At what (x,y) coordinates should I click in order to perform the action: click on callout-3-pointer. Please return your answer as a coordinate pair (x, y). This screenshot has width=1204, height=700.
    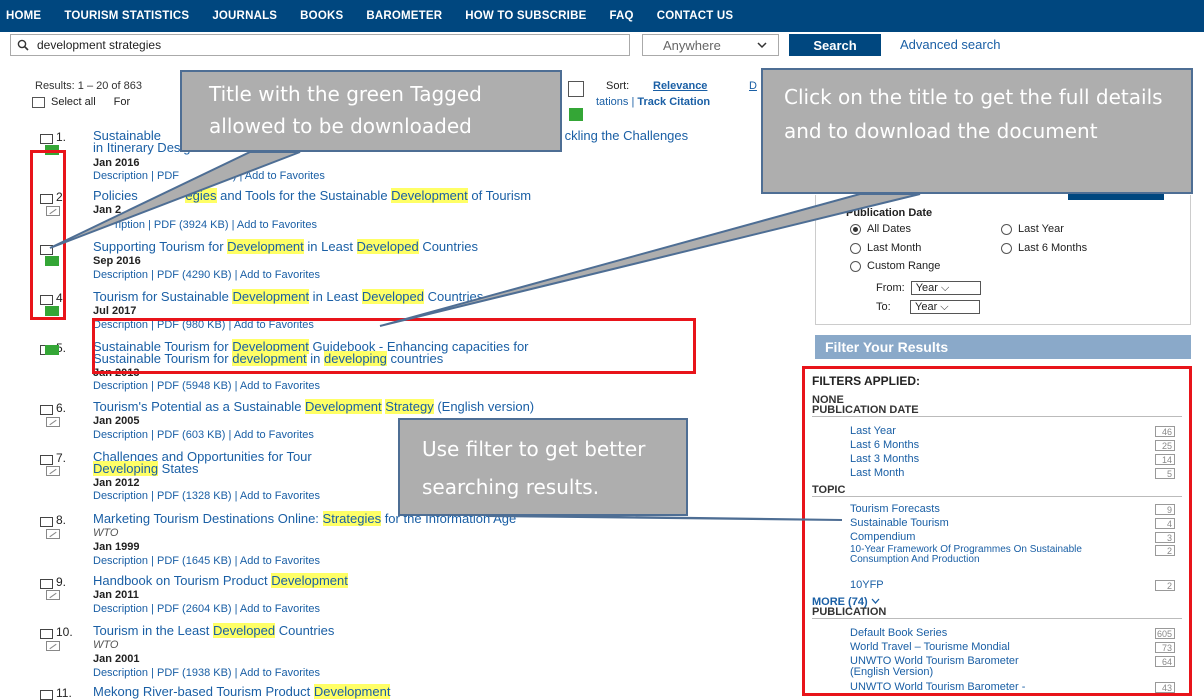
    Looking at the image, I should click on (665, 518).